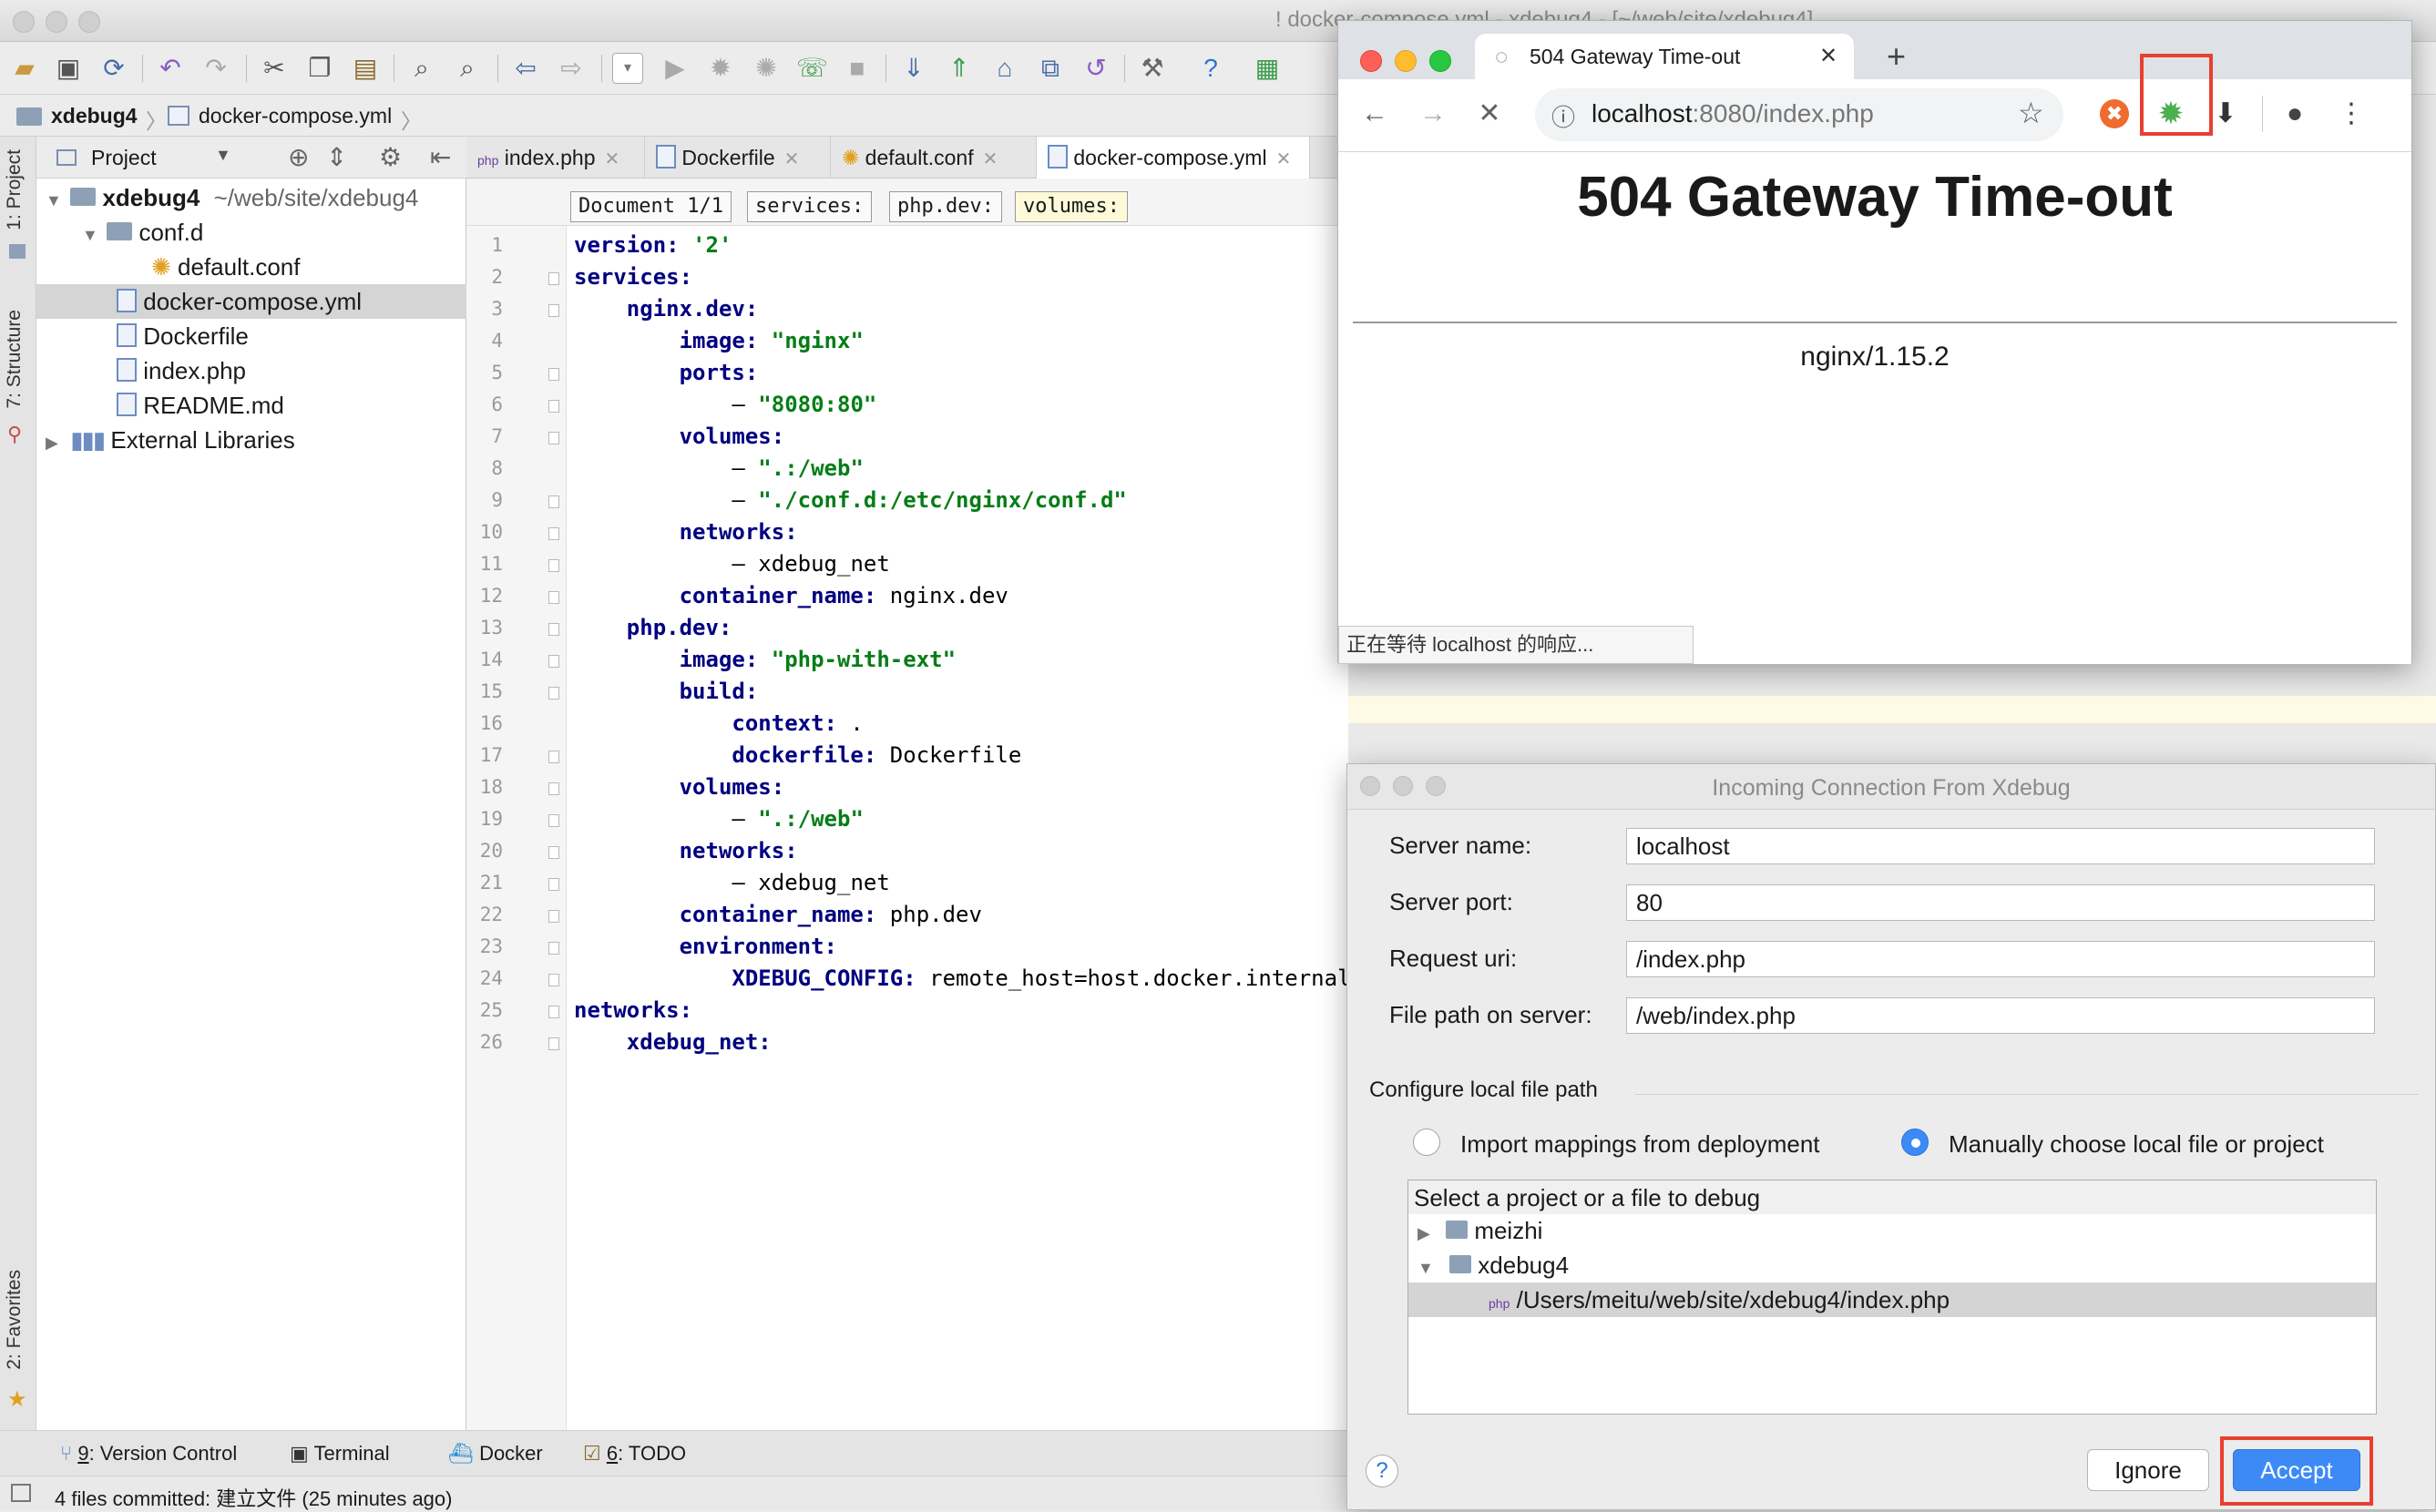  Describe the element at coordinates (675, 68) in the screenshot. I see `run-icon: ▶` at that location.